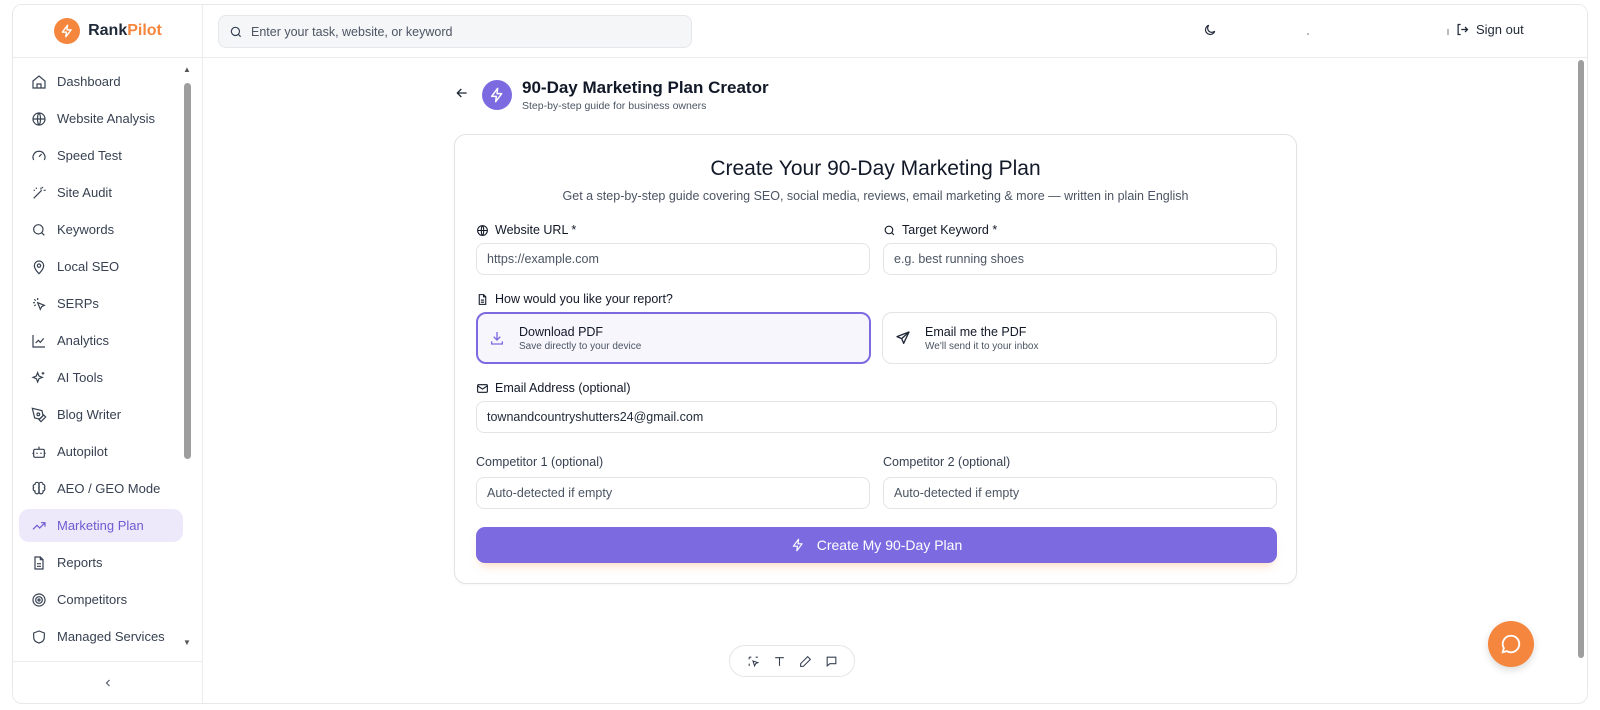 The height and width of the screenshot is (710, 1600). Describe the element at coordinates (78, 303) in the screenshot. I see `sidebar-item-label: SERPs` at that location.